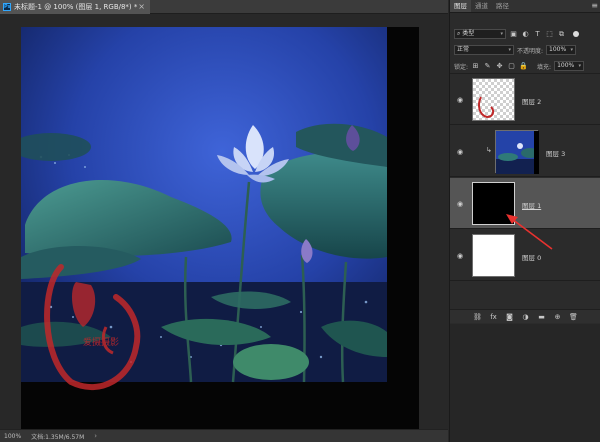 The height and width of the screenshot is (442, 600). I want to click on layer-filter-row: ⌕ 类型 ▾ ▣ ◐ T ⬚ ⧉, so click(525, 34).